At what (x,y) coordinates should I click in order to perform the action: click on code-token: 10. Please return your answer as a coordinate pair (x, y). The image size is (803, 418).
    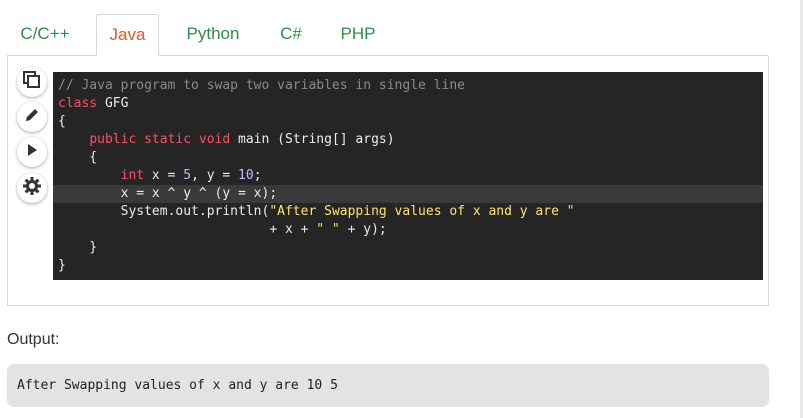
    Looking at the image, I should click on (246, 175).